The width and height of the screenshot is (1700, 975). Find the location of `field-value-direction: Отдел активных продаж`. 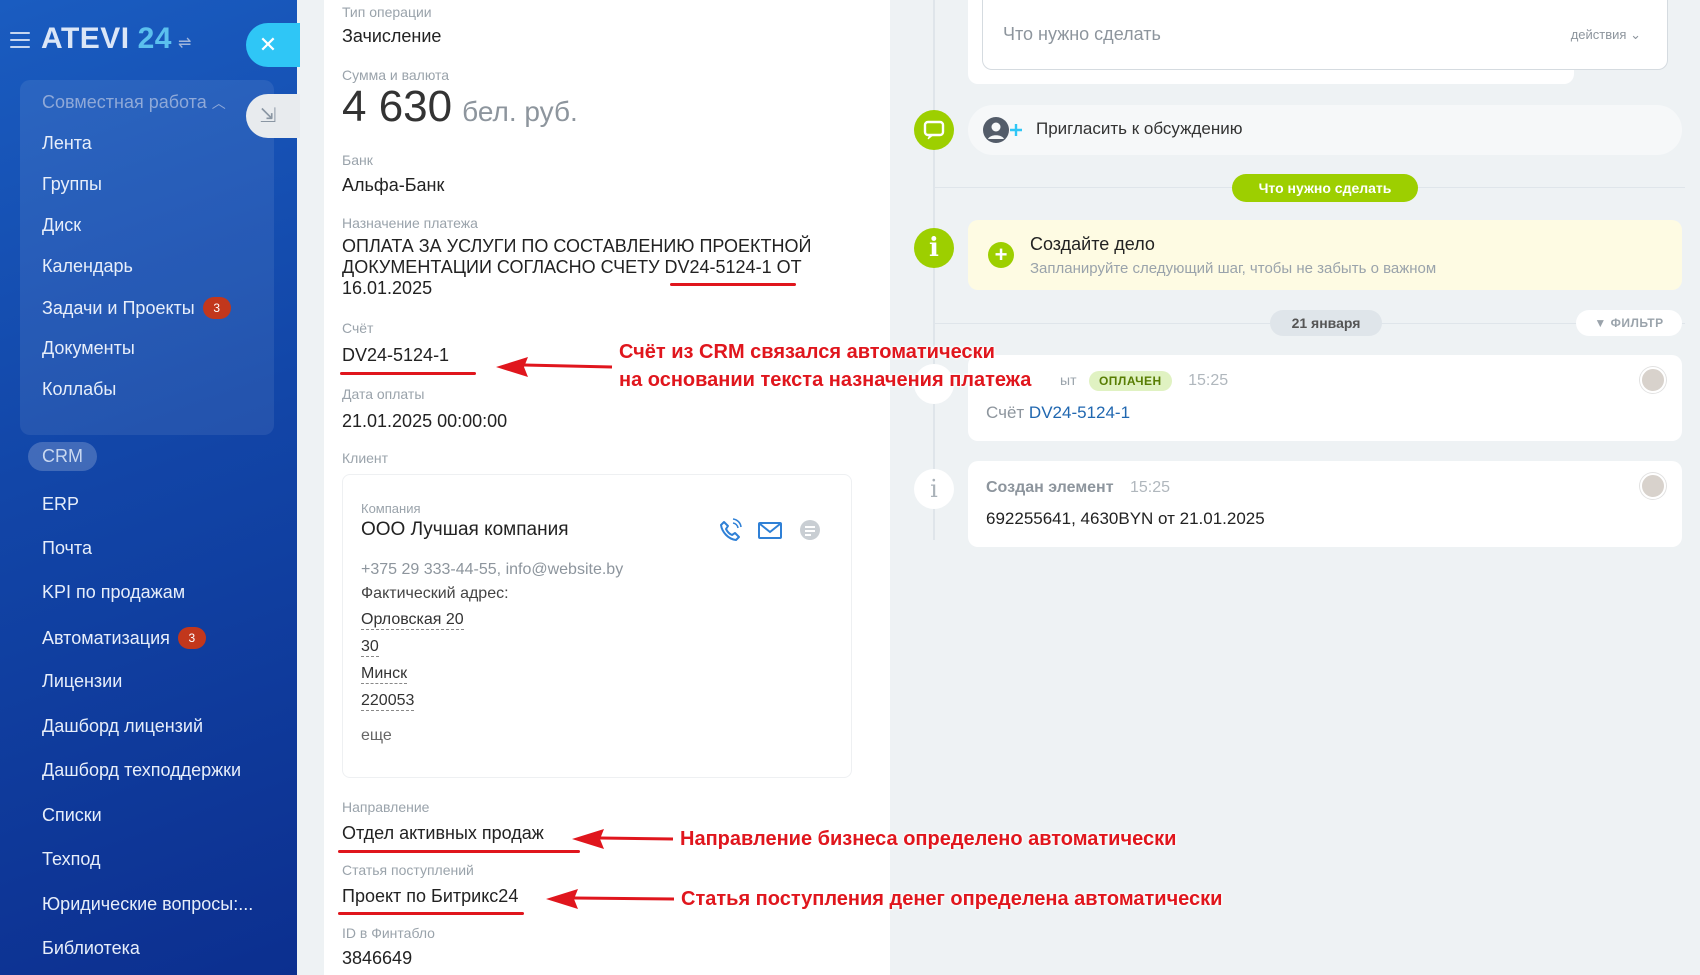

field-value-direction: Отдел активных продаж is located at coordinates (443, 833).